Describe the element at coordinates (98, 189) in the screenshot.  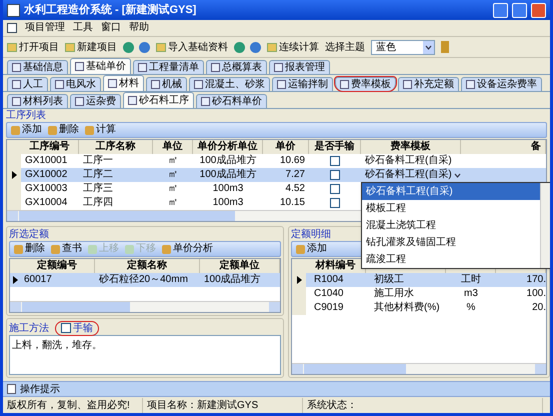
I see `table-cell-text: 工序三` at that location.